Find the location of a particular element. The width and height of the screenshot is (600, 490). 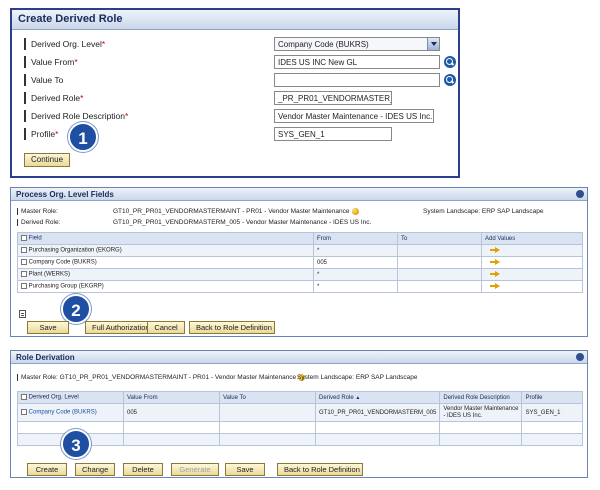

derived-role-input: _PR_PR01_VENDORMASTER_005 is located at coordinates (333, 98).